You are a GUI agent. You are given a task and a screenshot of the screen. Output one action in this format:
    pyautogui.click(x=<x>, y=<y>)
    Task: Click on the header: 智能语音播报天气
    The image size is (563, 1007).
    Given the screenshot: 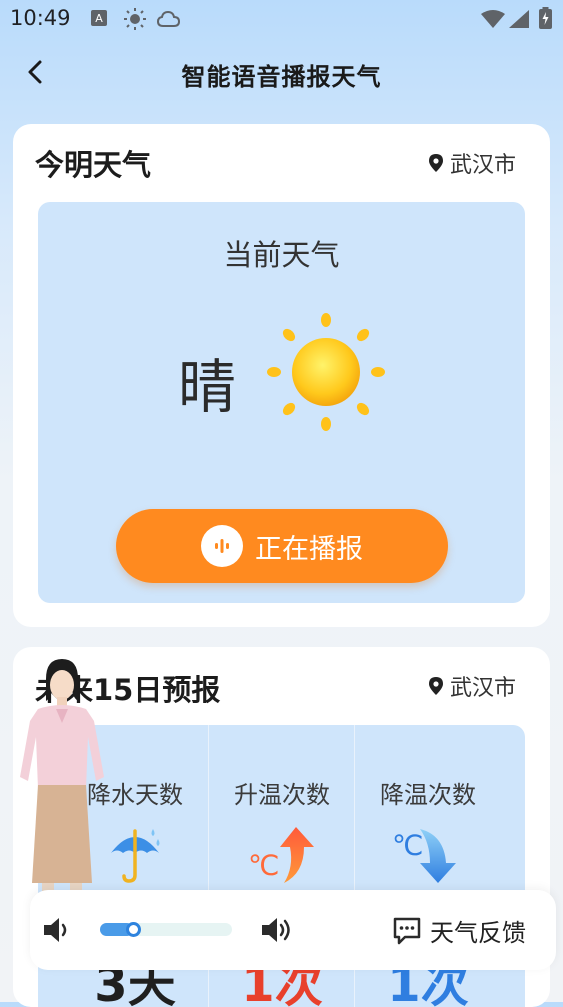 What is the action you would take?
    pyautogui.click(x=281, y=72)
    